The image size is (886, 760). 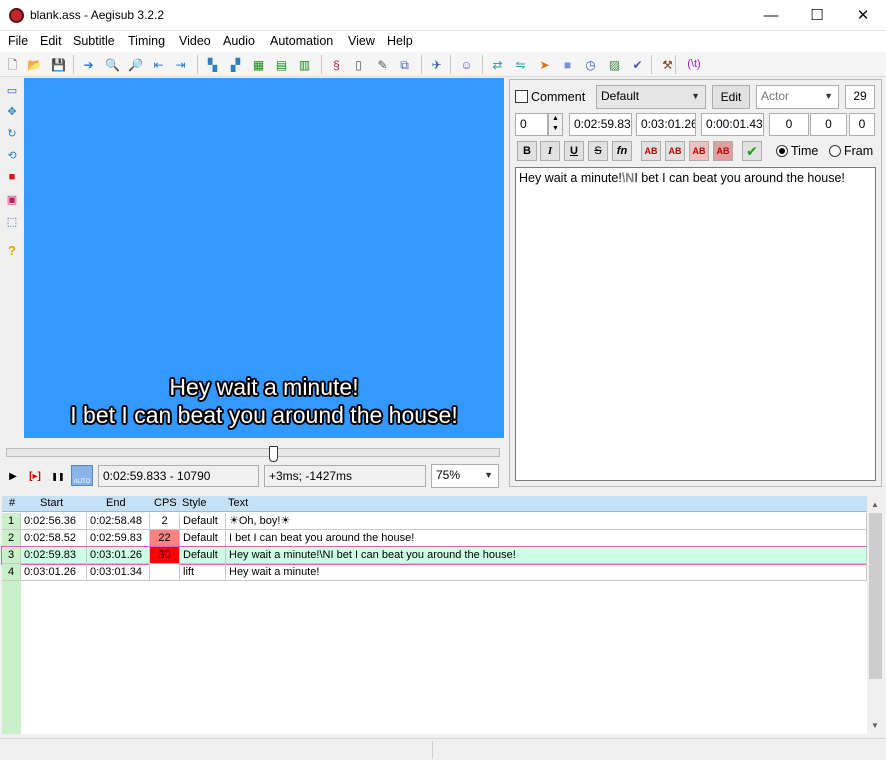 I want to click on secondary-color-button: AB, so click(x=675, y=151).